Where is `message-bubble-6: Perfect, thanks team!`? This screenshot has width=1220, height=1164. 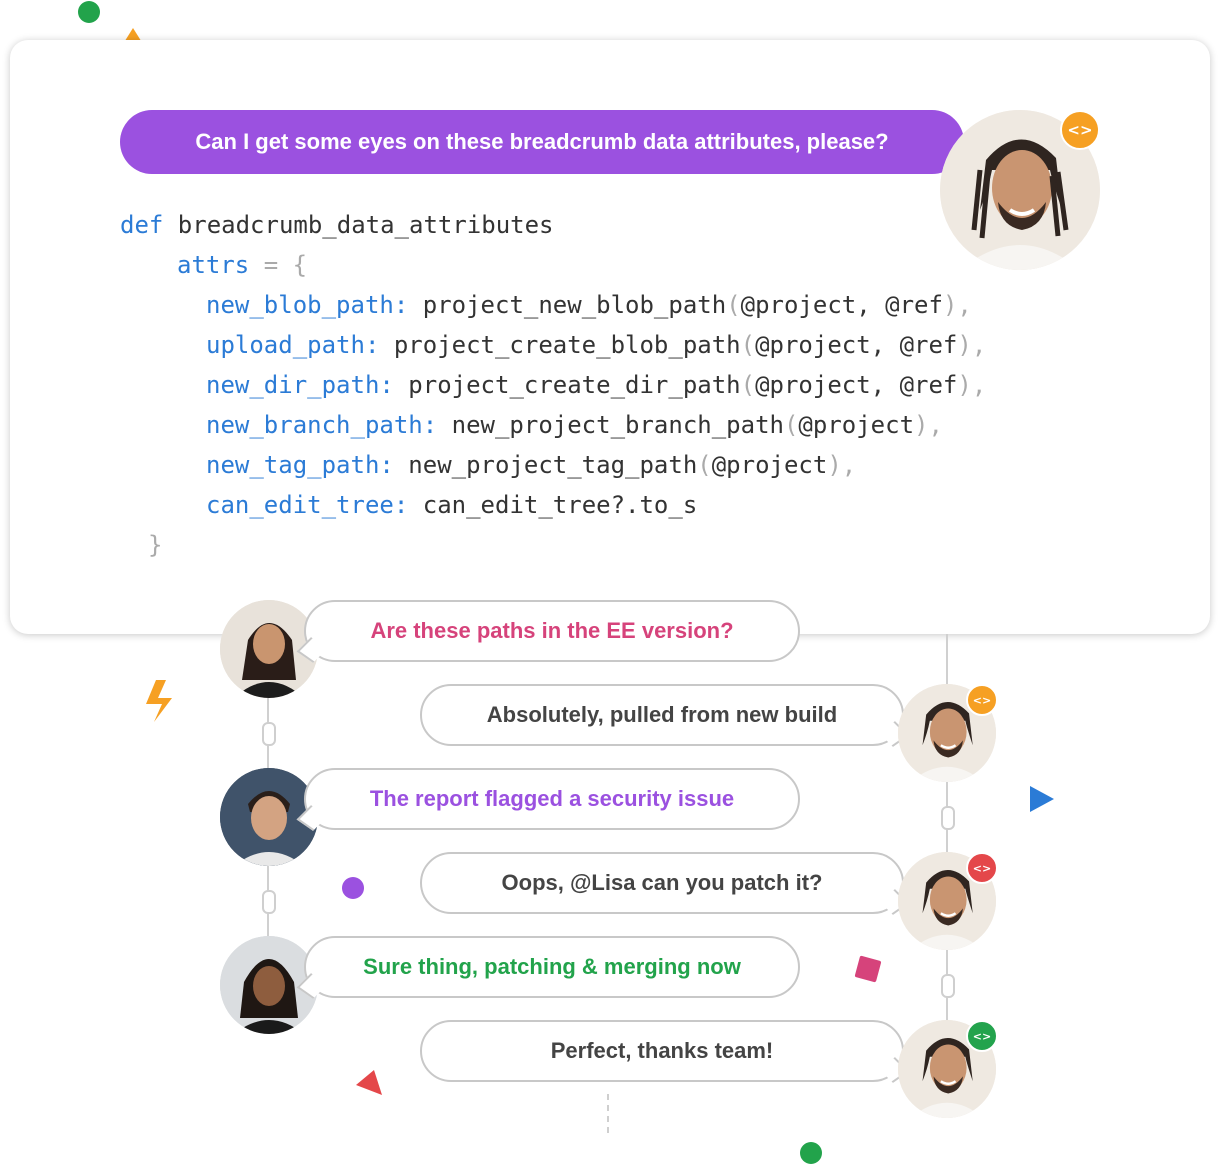 message-bubble-6: Perfect, thanks team! is located at coordinates (662, 1051).